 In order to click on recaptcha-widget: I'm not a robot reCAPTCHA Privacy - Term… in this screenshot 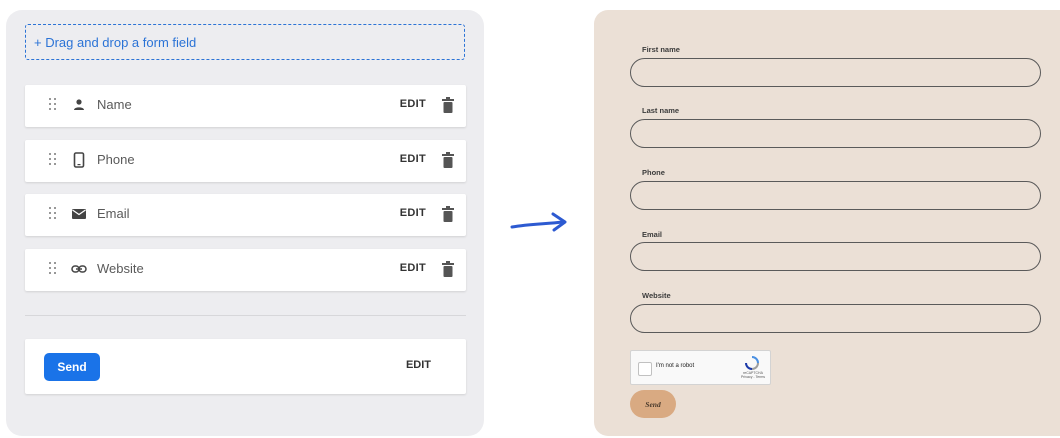, I will do `click(700, 367)`.